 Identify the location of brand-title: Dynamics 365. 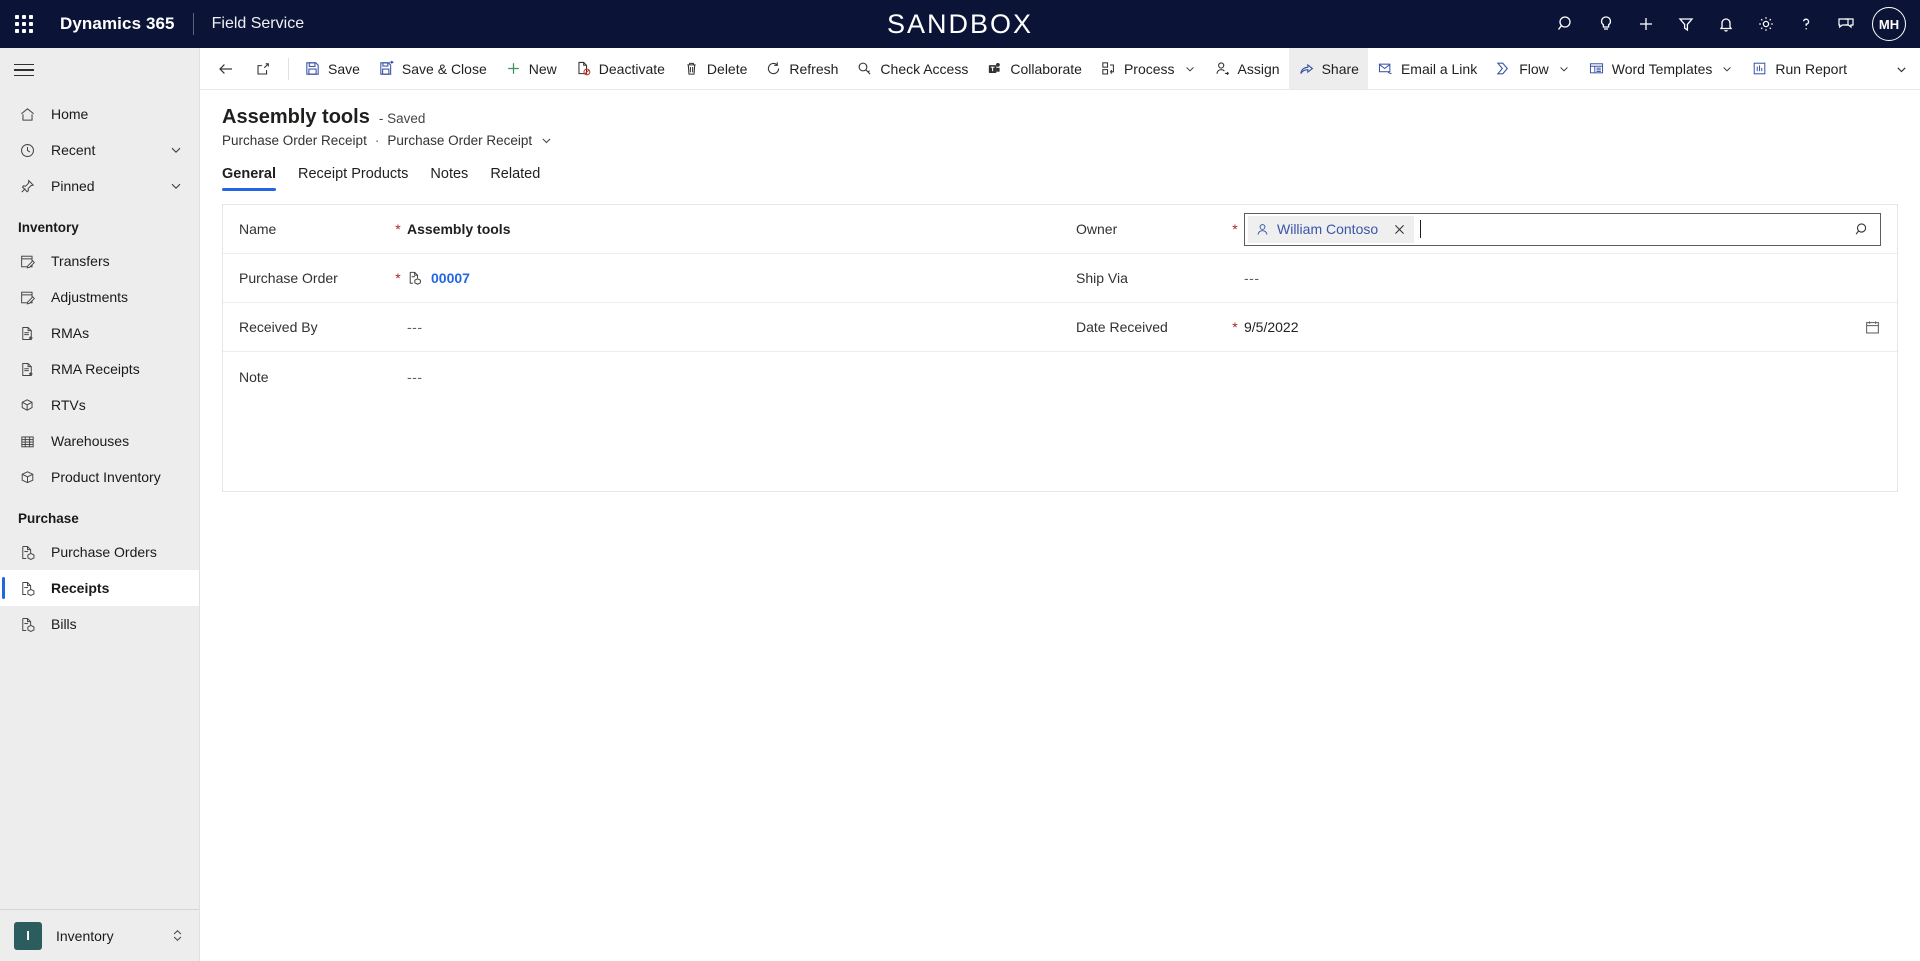
(117, 24).